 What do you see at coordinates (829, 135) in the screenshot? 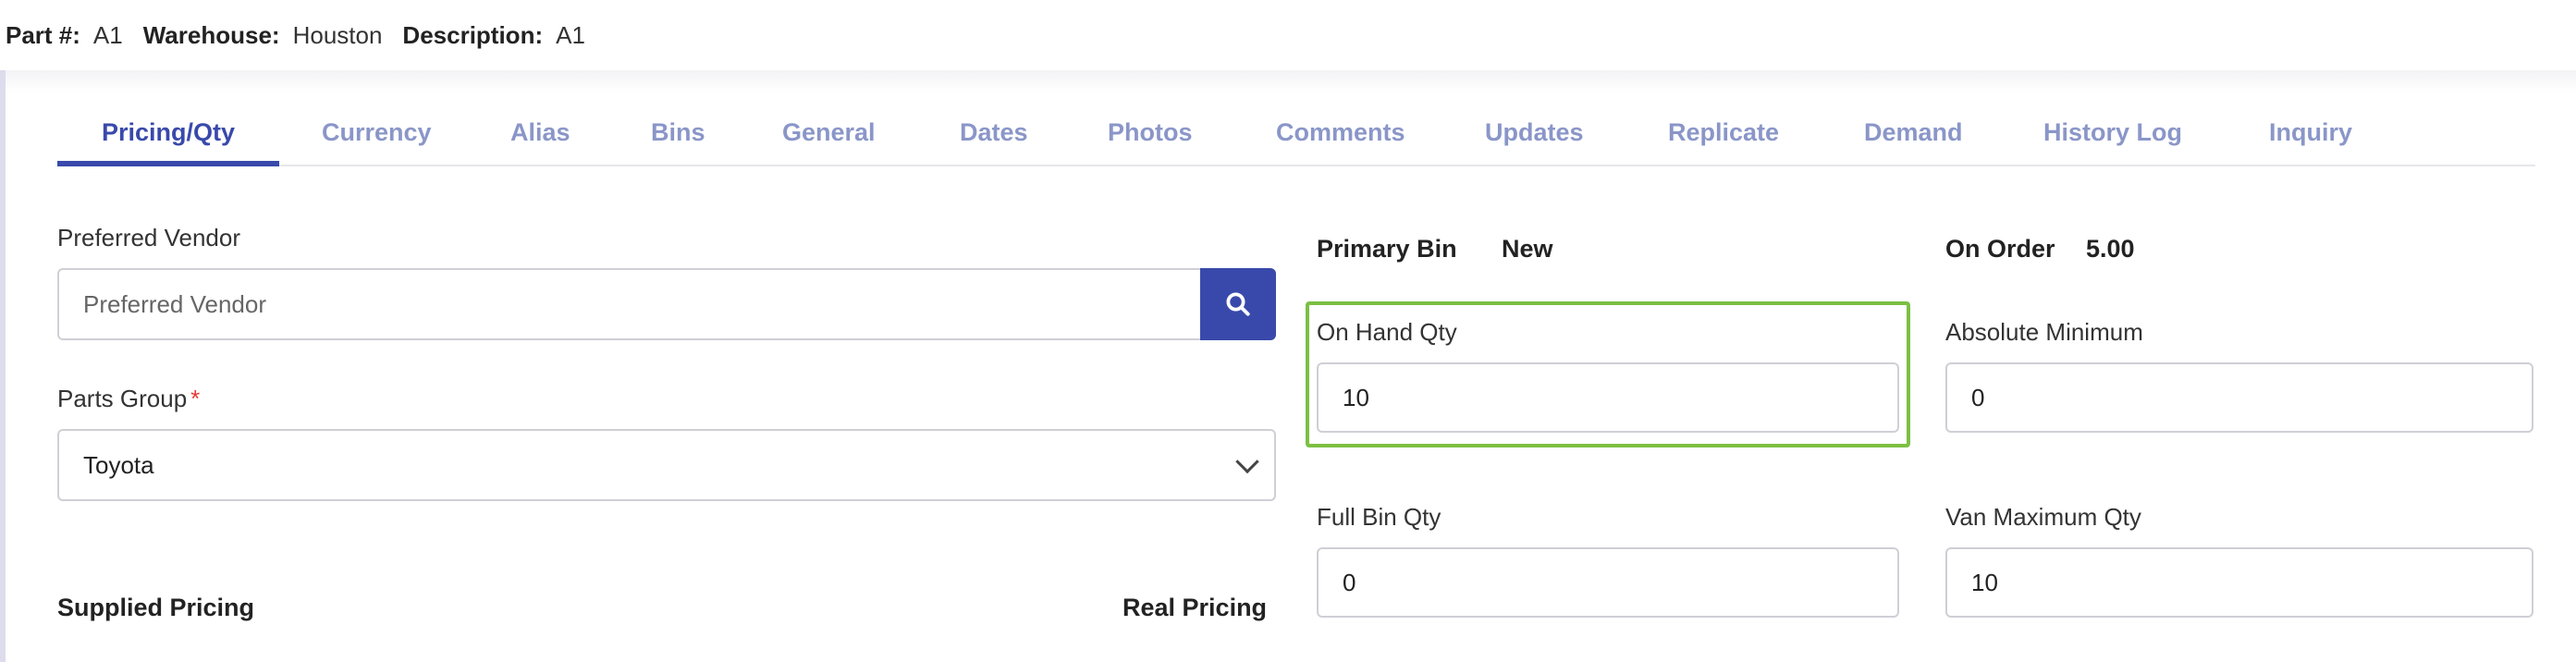
I see `tab-general: General` at bounding box center [829, 135].